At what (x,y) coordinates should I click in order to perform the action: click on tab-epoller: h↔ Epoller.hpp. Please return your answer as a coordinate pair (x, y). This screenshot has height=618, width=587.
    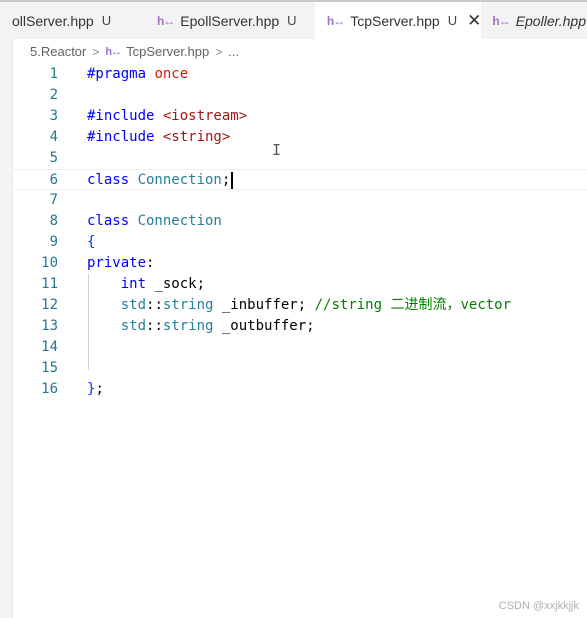
    Looking at the image, I should click on (534, 20).